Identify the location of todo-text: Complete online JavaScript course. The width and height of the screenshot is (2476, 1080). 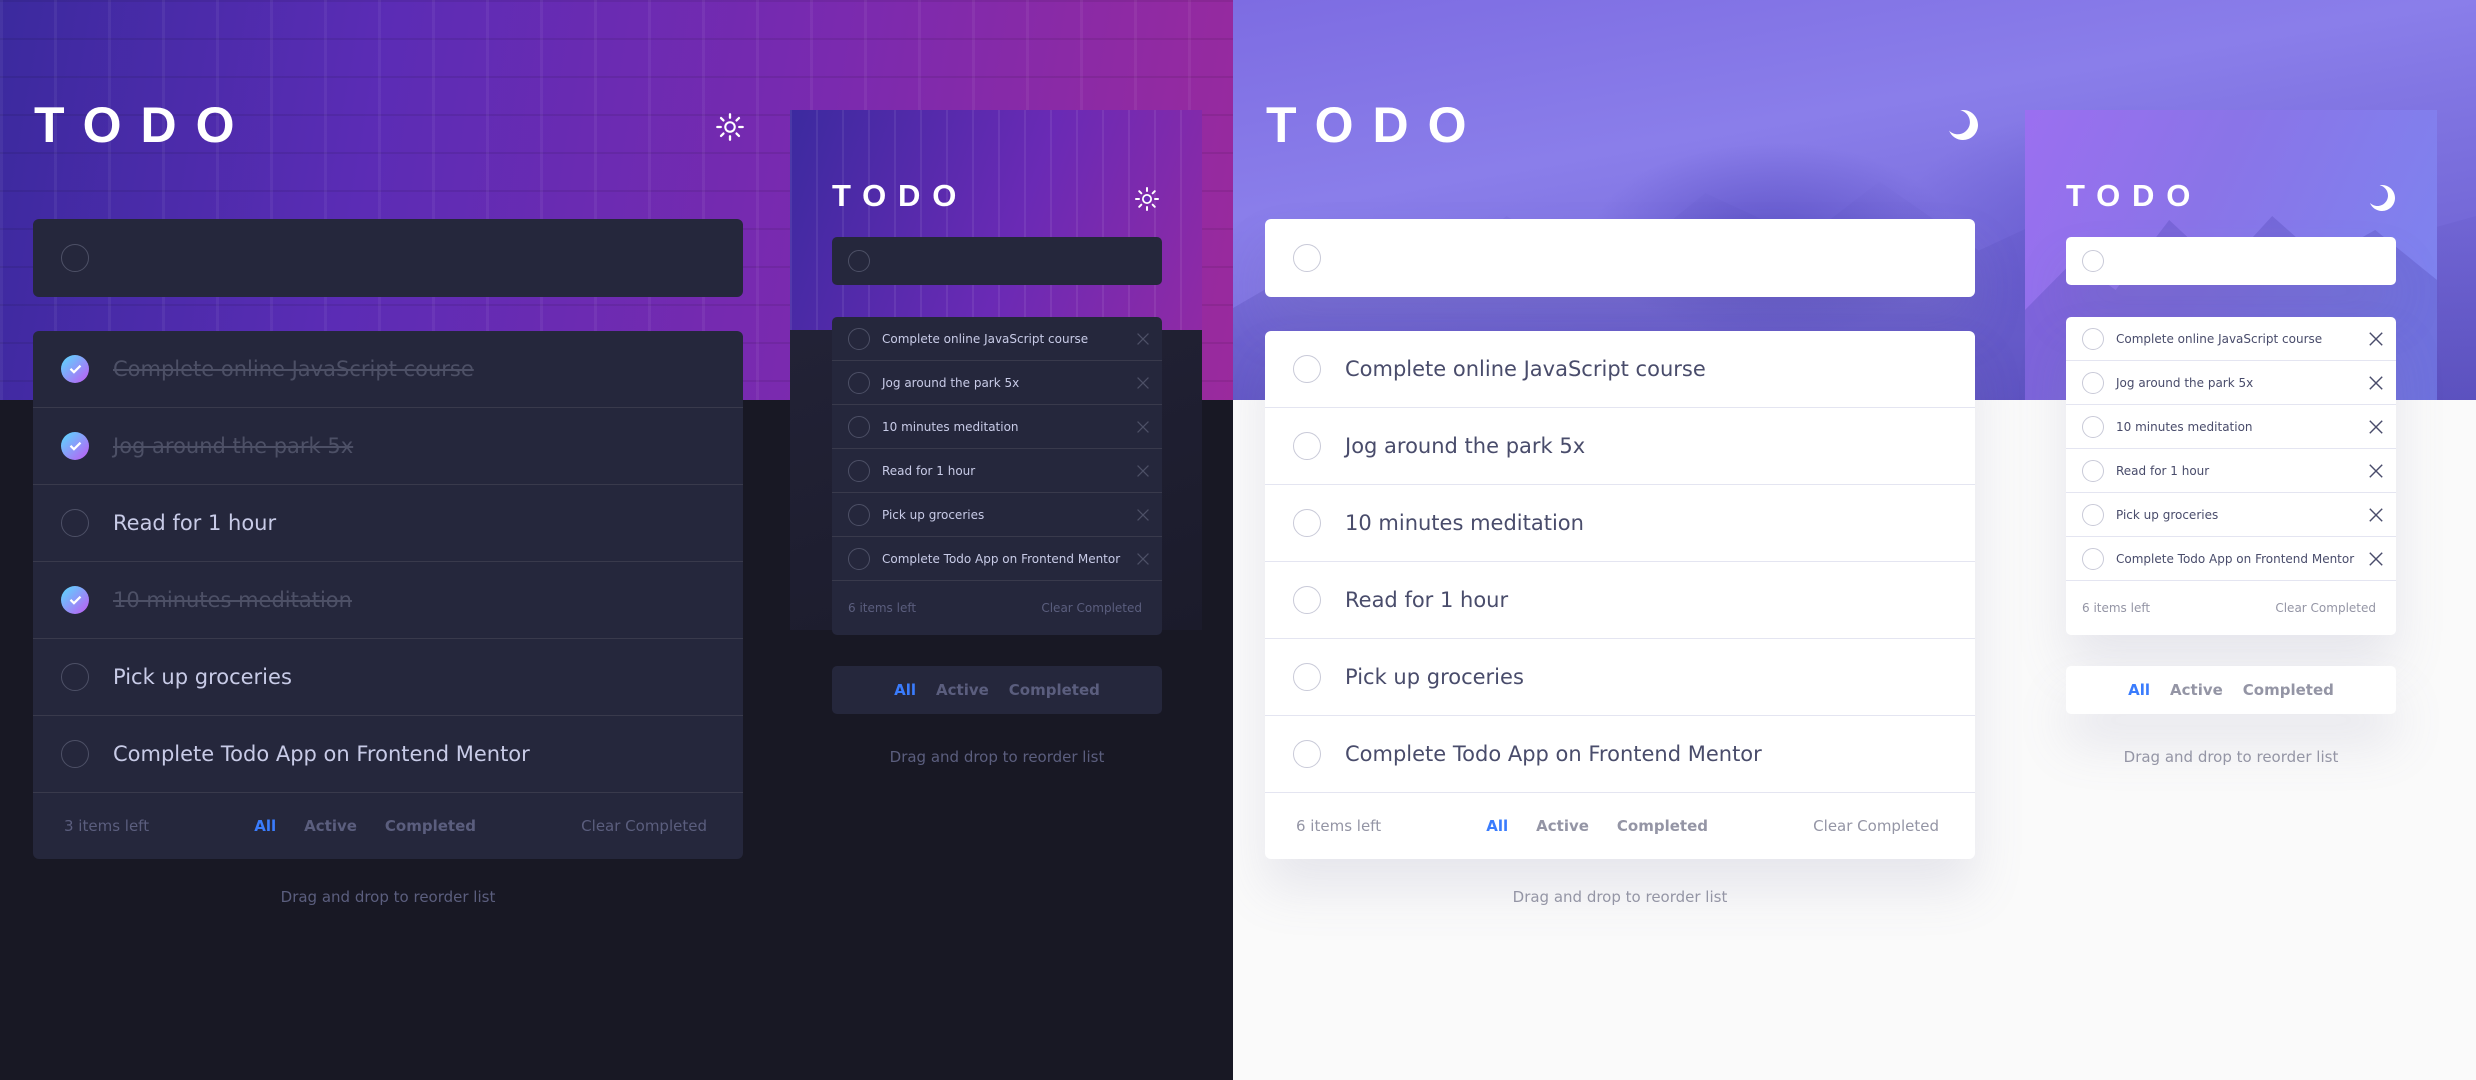
(293, 369).